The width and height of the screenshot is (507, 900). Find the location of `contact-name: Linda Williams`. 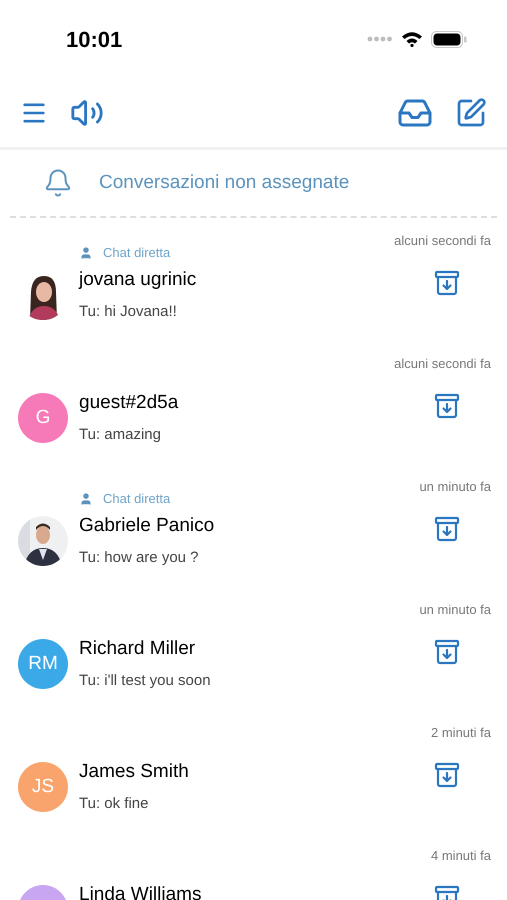

contact-name: Linda Williams is located at coordinates (140, 892).